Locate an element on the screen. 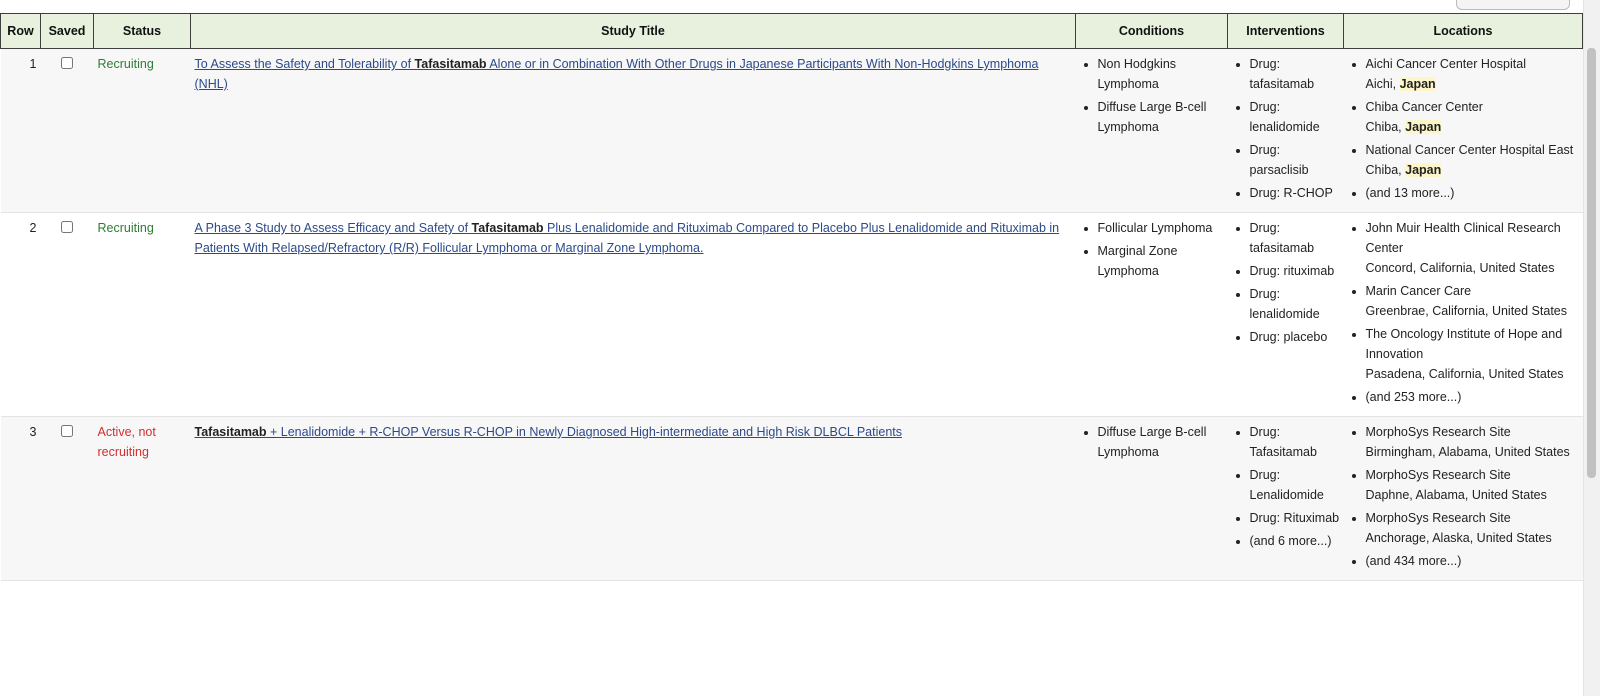  location-more: (and 13 more...) is located at coordinates (1410, 193).